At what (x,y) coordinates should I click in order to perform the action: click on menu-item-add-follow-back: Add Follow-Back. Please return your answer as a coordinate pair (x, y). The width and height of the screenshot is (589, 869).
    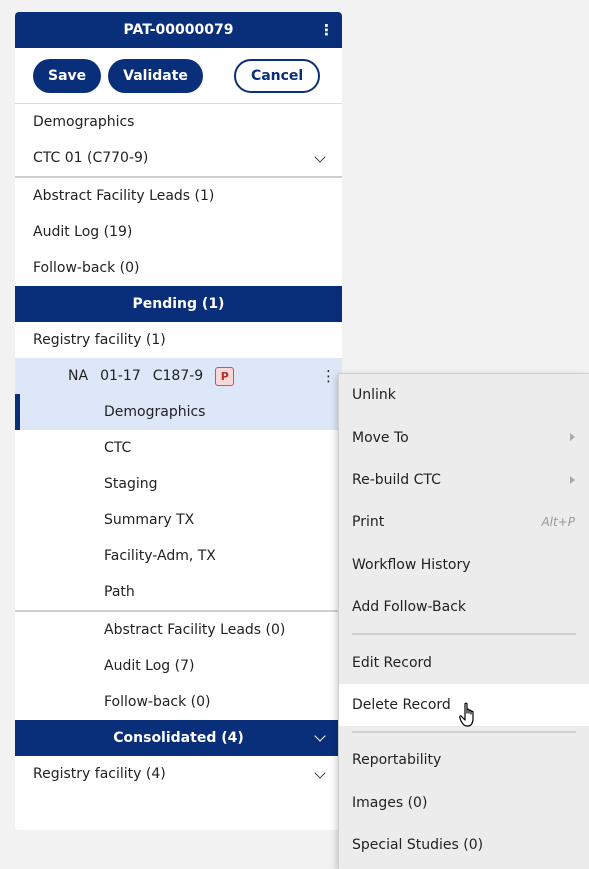
    Looking at the image, I should click on (464, 607).